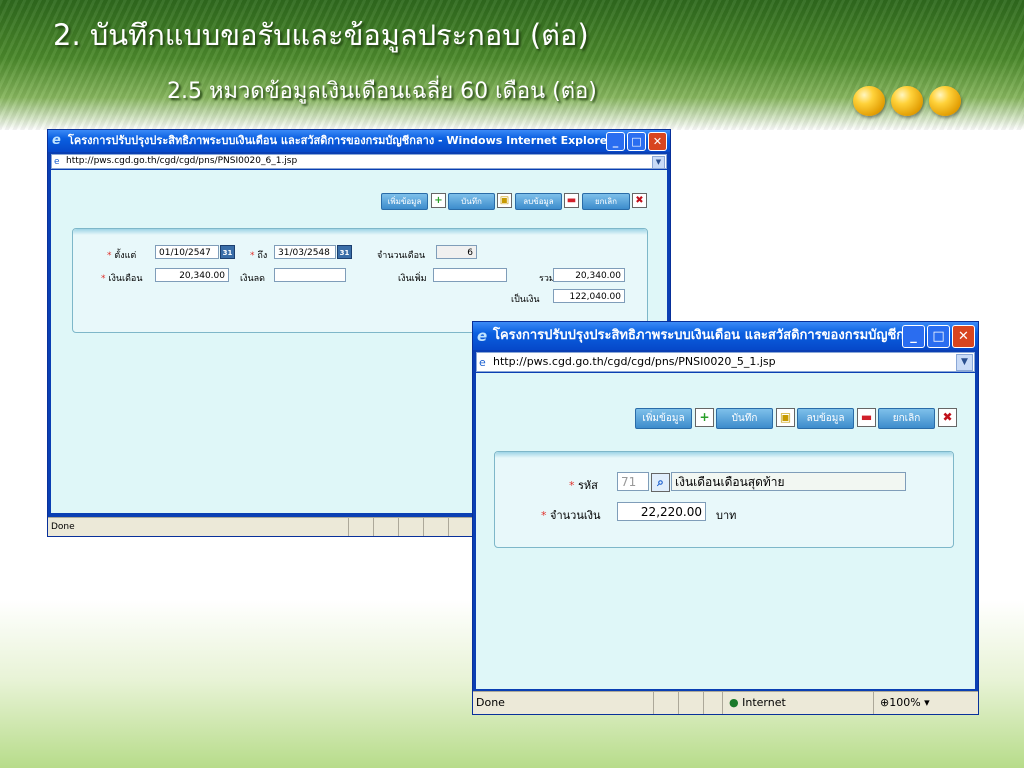  What do you see at coordinates (470, 275) in the screenshot?
I see `extra-input` at bounding box center [470, 275].